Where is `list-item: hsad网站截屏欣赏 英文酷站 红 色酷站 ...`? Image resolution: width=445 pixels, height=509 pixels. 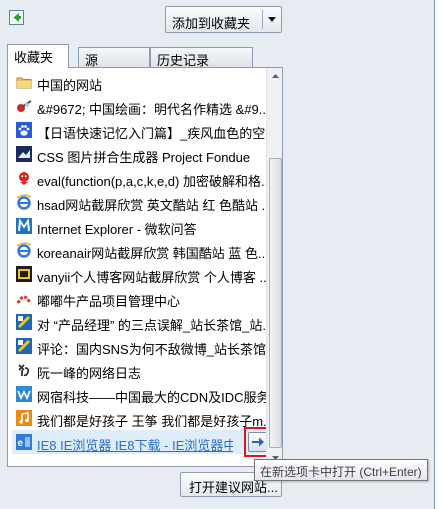 list-item: hsad网站截屏欣赏 英文酷站 红 色酷站 ... is located at coordinates (140, 202).